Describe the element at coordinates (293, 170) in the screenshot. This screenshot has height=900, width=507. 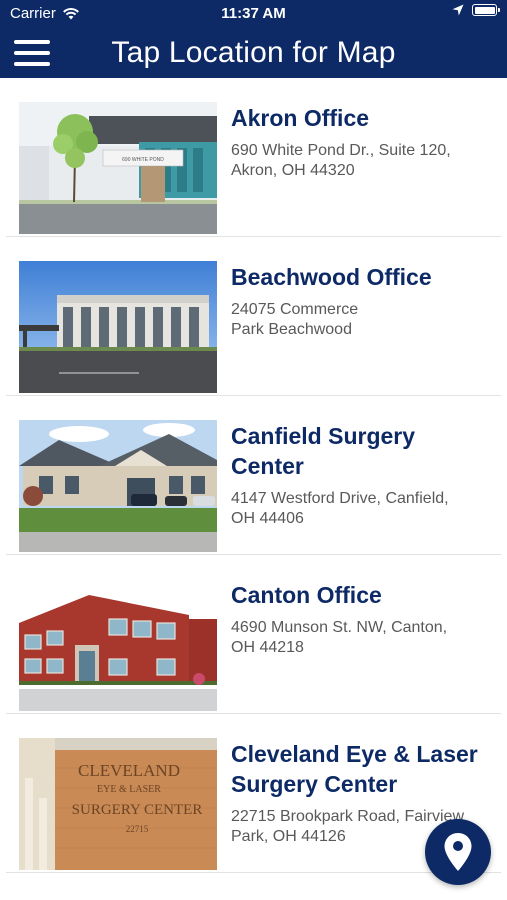
I see `address-line-2: Akron, OH 44320` at that location.